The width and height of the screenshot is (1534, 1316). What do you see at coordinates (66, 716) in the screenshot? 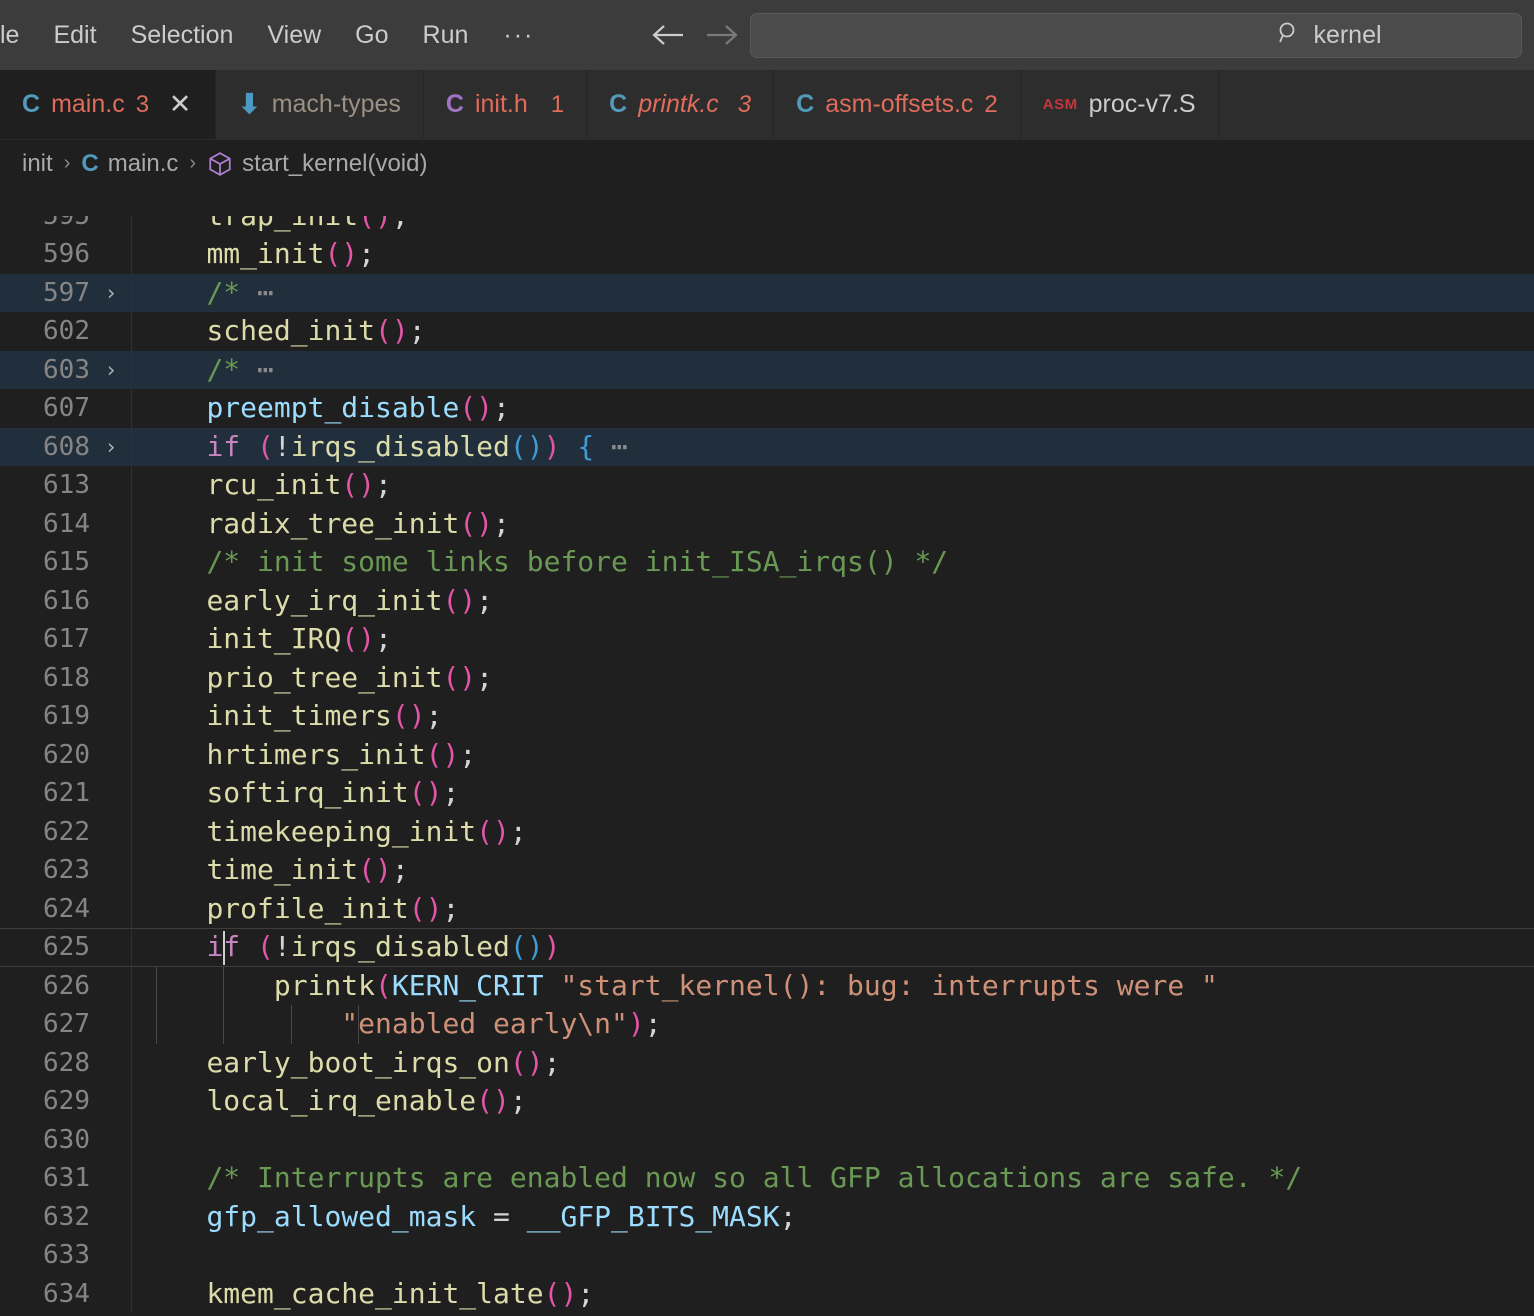
I see `line-number: 619` at bounding box center [66, 716].